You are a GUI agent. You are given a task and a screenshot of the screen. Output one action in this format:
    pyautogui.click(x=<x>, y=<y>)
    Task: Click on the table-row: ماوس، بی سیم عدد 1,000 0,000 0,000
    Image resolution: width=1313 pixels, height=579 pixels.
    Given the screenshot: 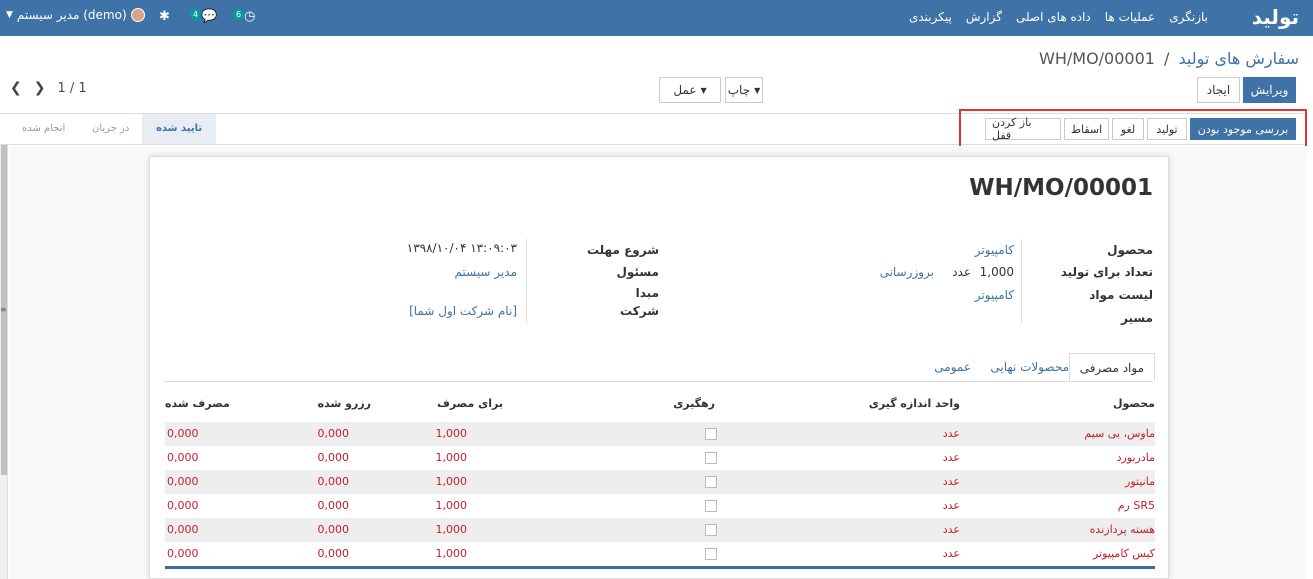 What is the action you would take?
    pyautogui.click(x=660, y=434)
    